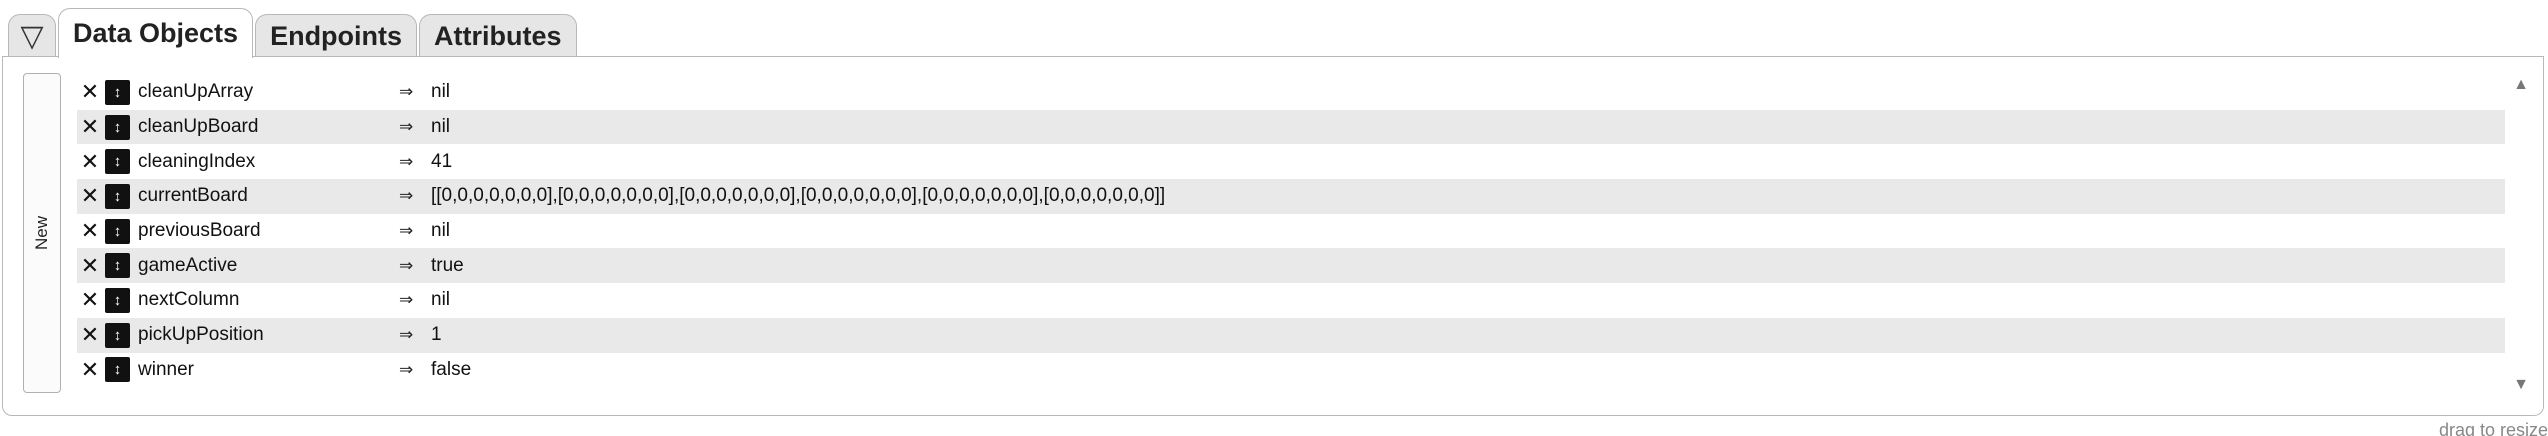 The image size is (2548, 436). Describe the element at coordinates (436, 335) in the screenshot. I see `data-object-value: 1` at that location.